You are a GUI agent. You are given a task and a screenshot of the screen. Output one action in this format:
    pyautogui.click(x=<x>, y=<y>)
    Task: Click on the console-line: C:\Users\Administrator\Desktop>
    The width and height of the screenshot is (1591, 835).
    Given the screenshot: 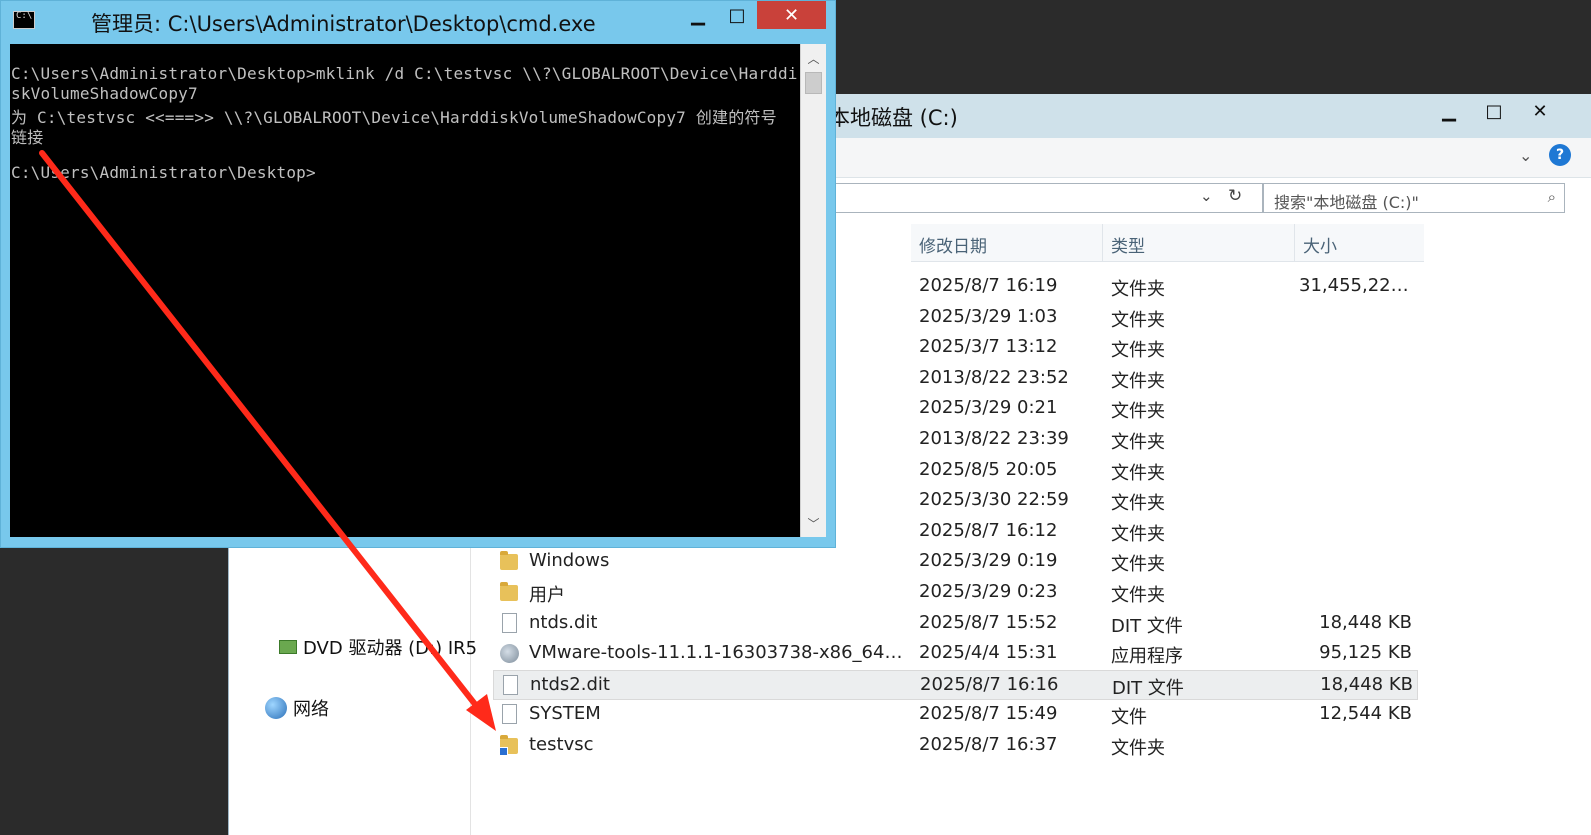 What is the action you would take?
    pyautogui.click(x=163, y=172)
    